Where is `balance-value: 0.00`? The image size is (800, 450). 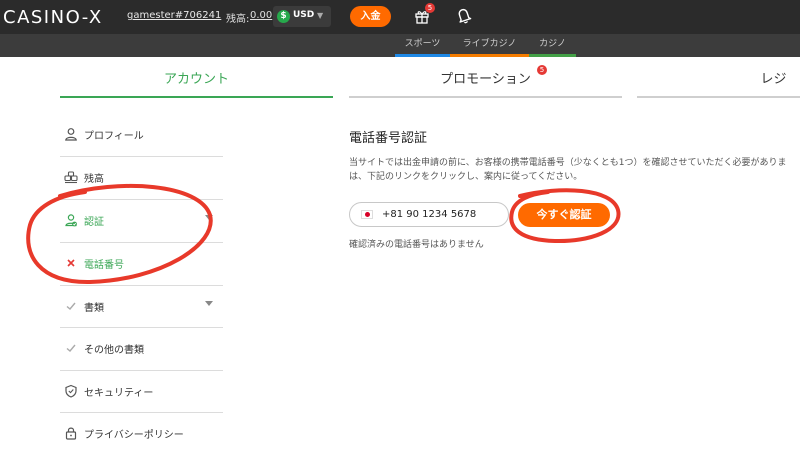 balance-value: 0.00 is located at coordinates (261, 15).